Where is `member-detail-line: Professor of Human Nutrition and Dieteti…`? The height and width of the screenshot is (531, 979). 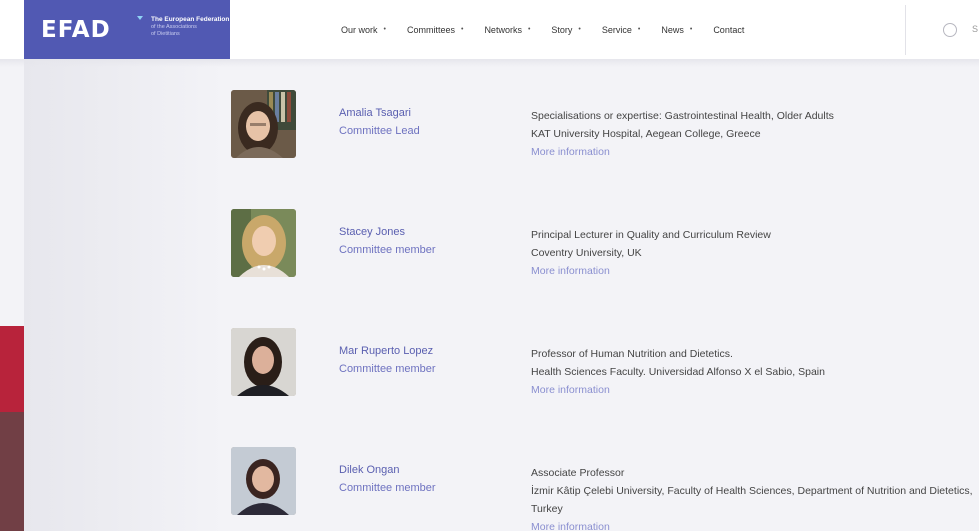
member-detail-line: Professor of Human Nutrition and Dieteti… is located at coordinates (632, 354).